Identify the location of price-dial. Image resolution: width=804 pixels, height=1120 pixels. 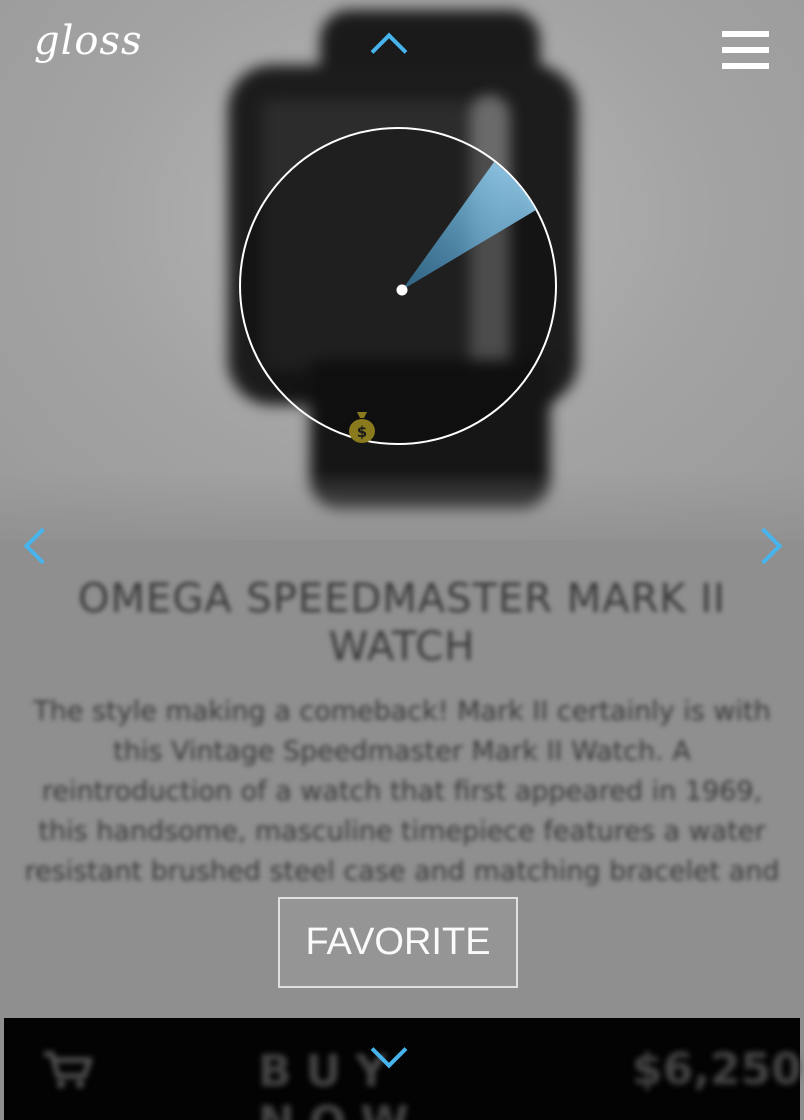
(398, 286).